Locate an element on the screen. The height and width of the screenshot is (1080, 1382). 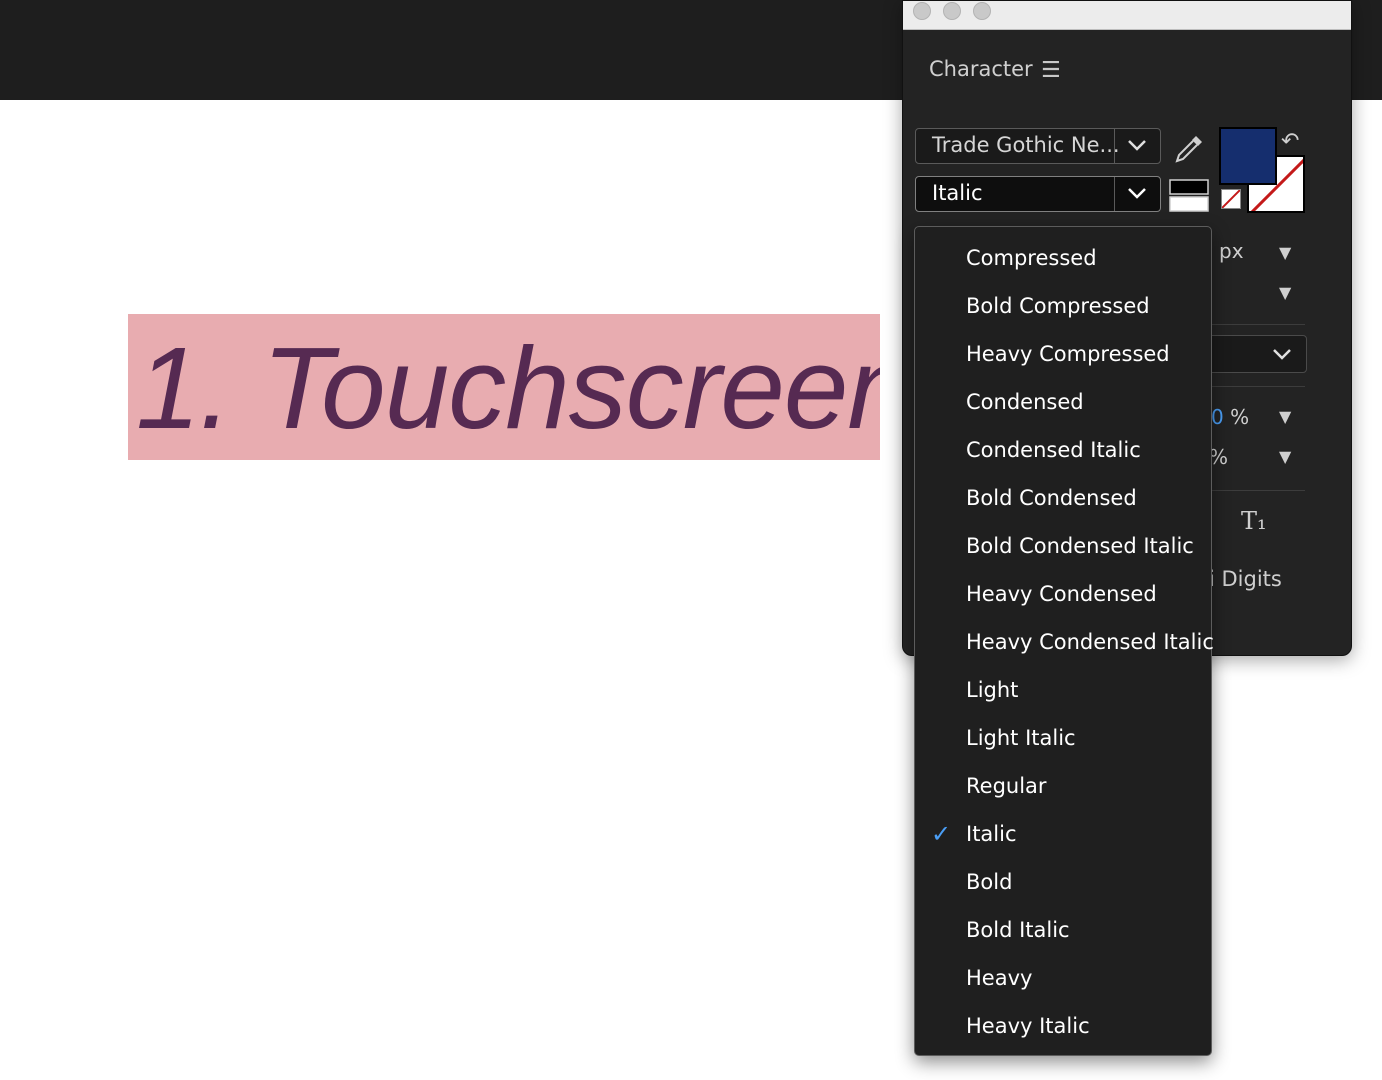
zoom-window-button is located at coordinates (982, 11).